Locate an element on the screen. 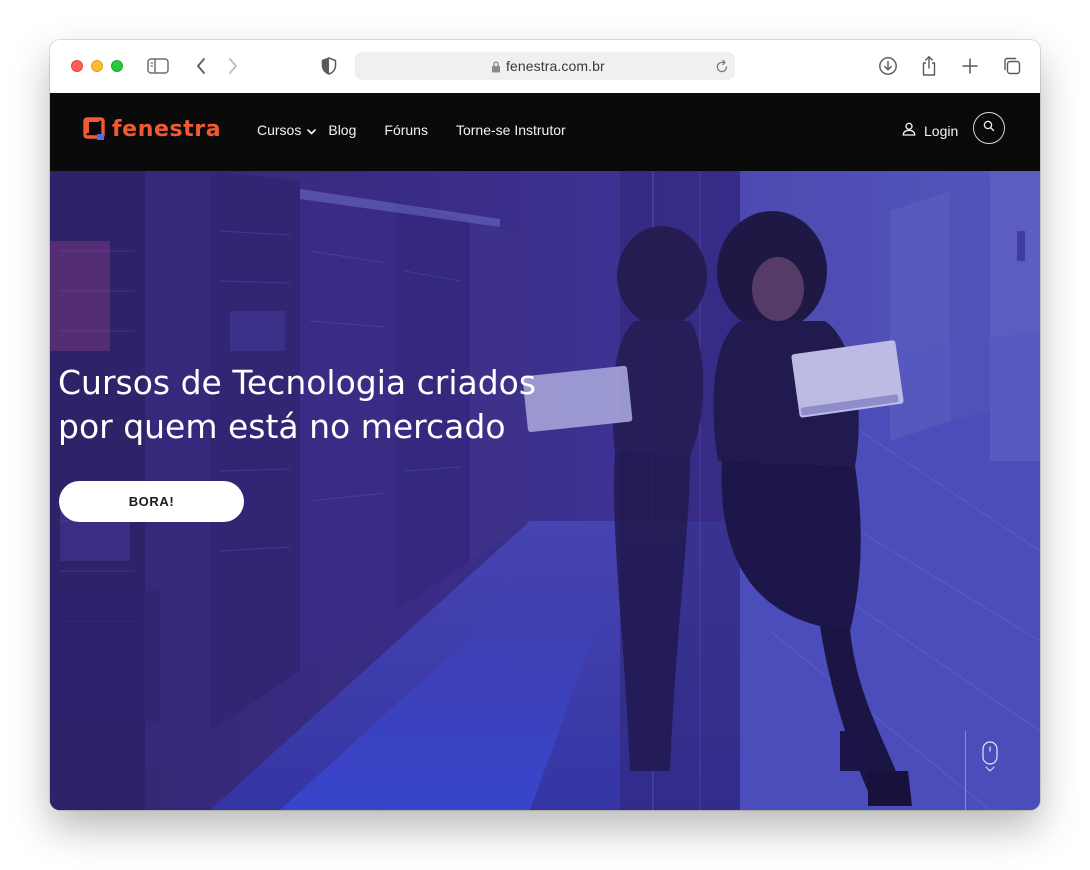  search-button is located at coordinates (989, 128).